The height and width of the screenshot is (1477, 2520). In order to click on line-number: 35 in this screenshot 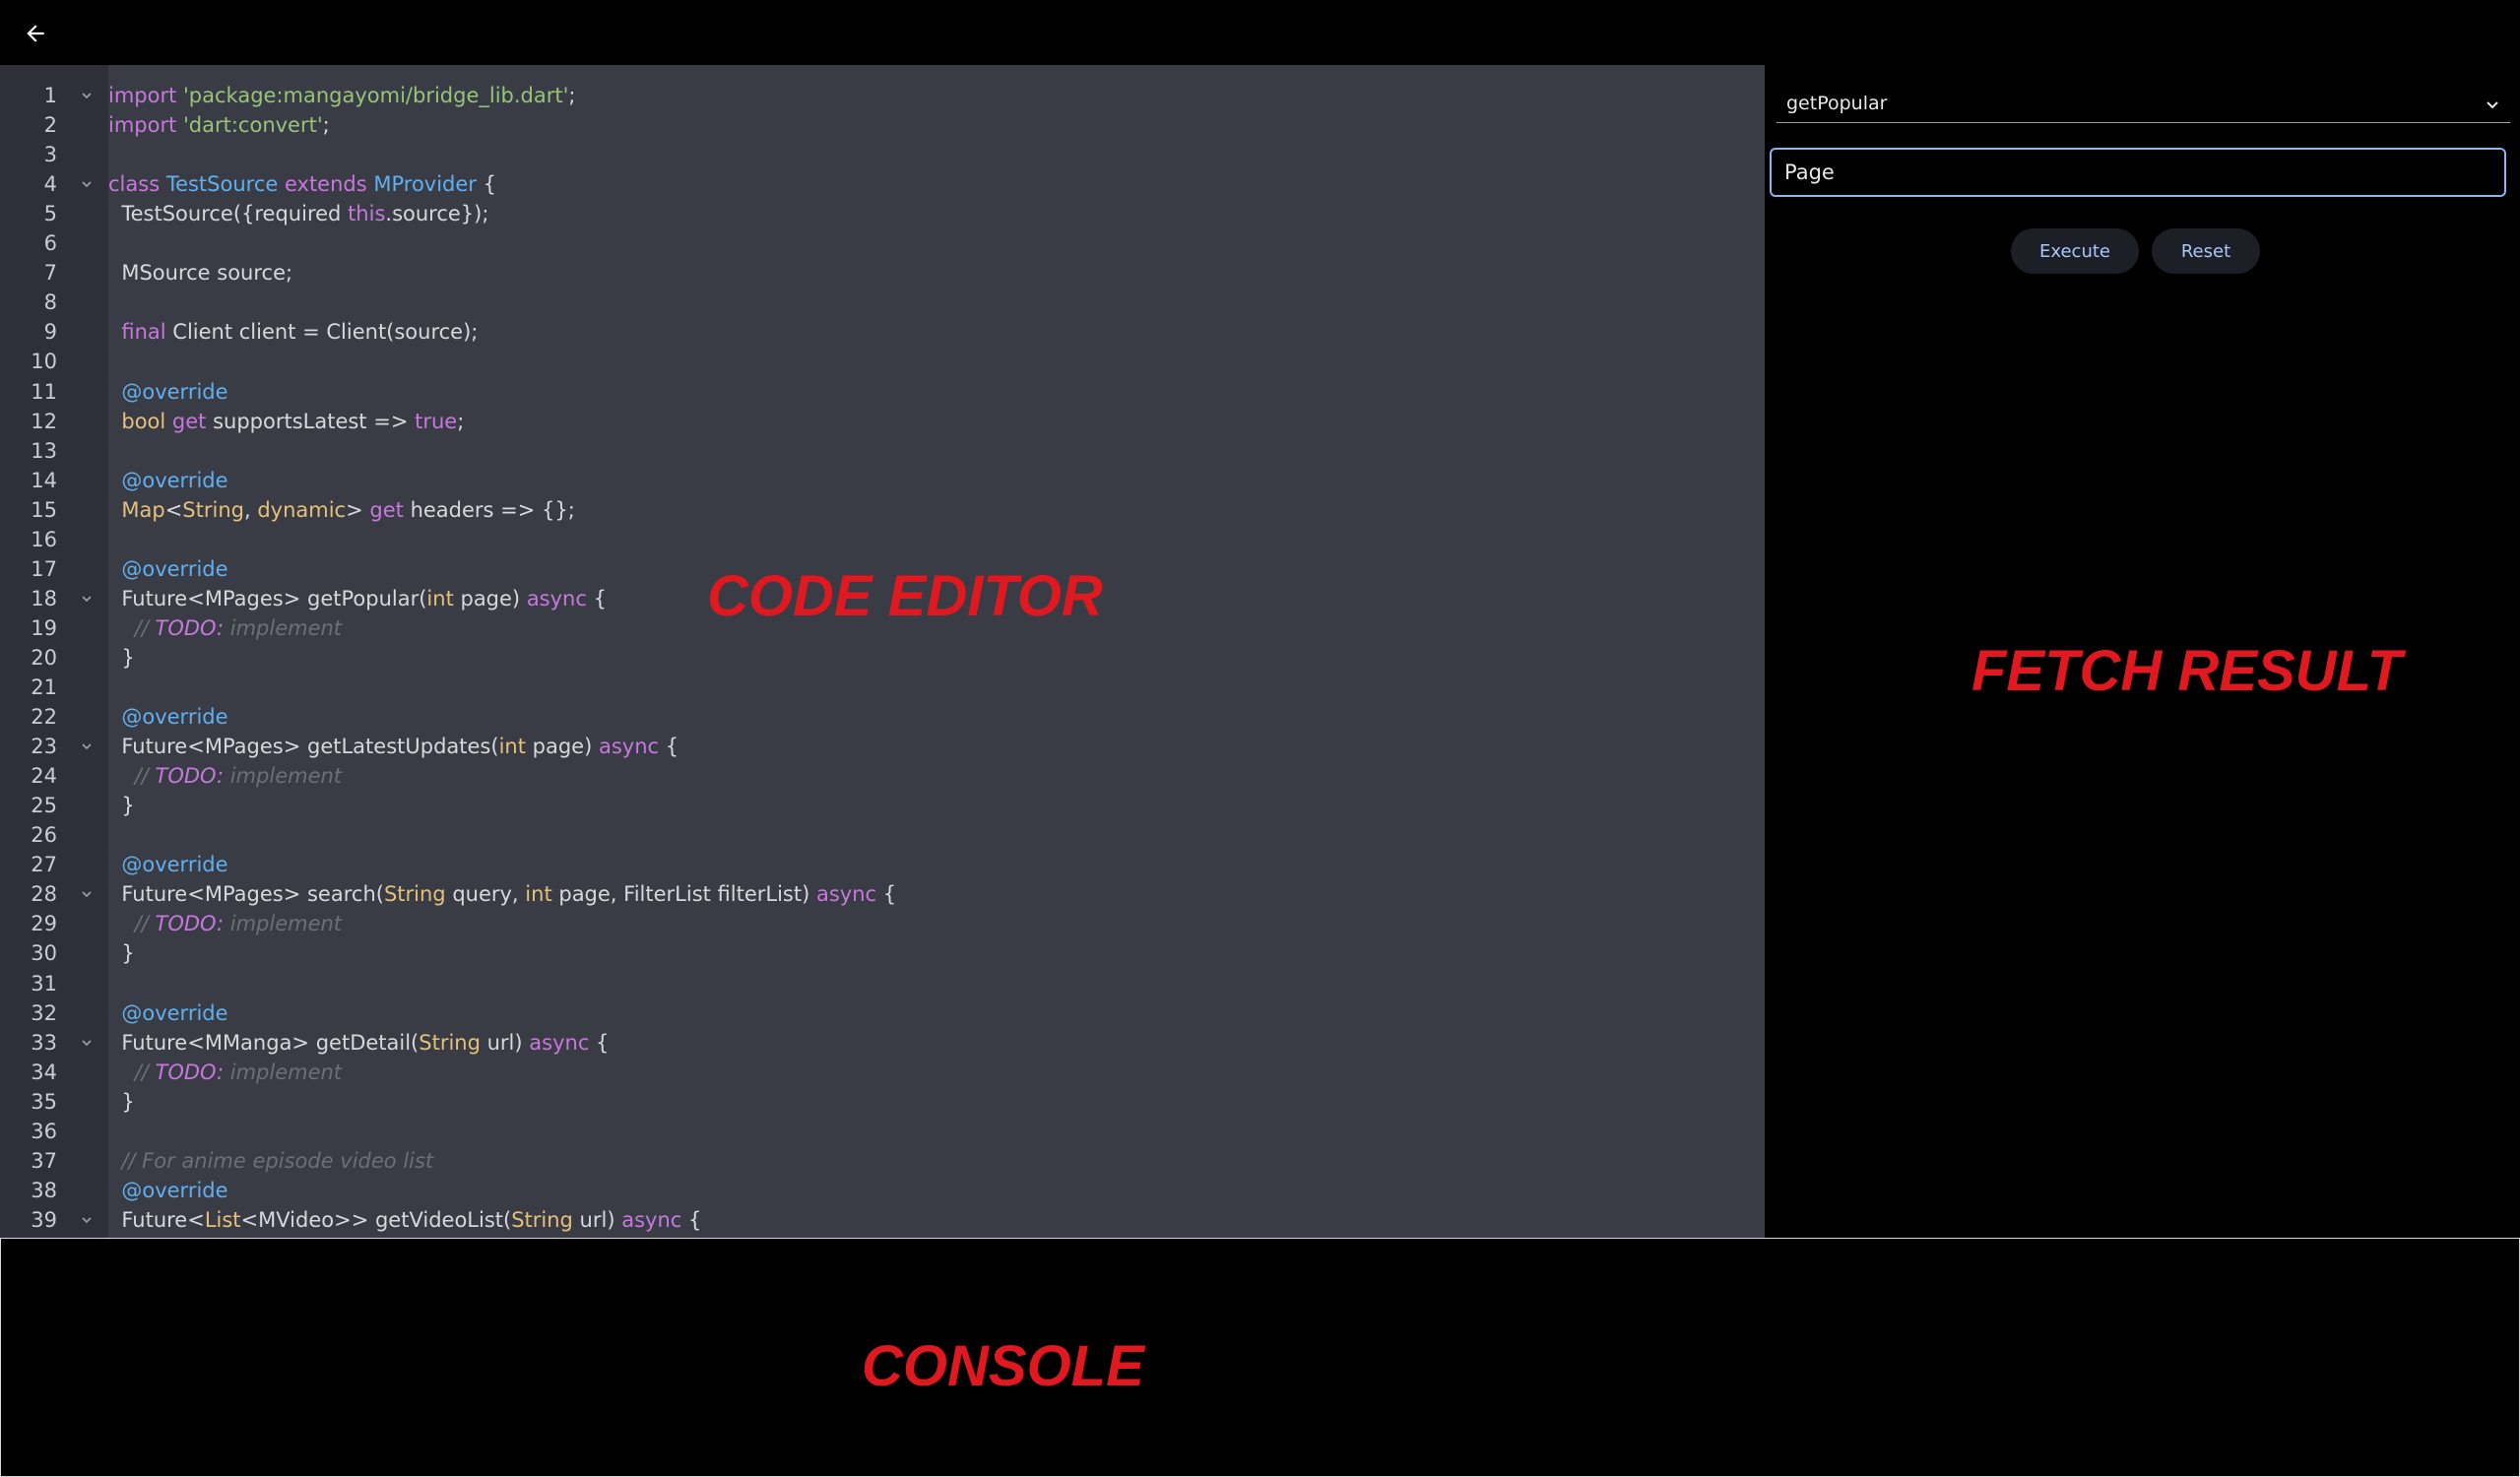, I will do `click(44, 1102)`.